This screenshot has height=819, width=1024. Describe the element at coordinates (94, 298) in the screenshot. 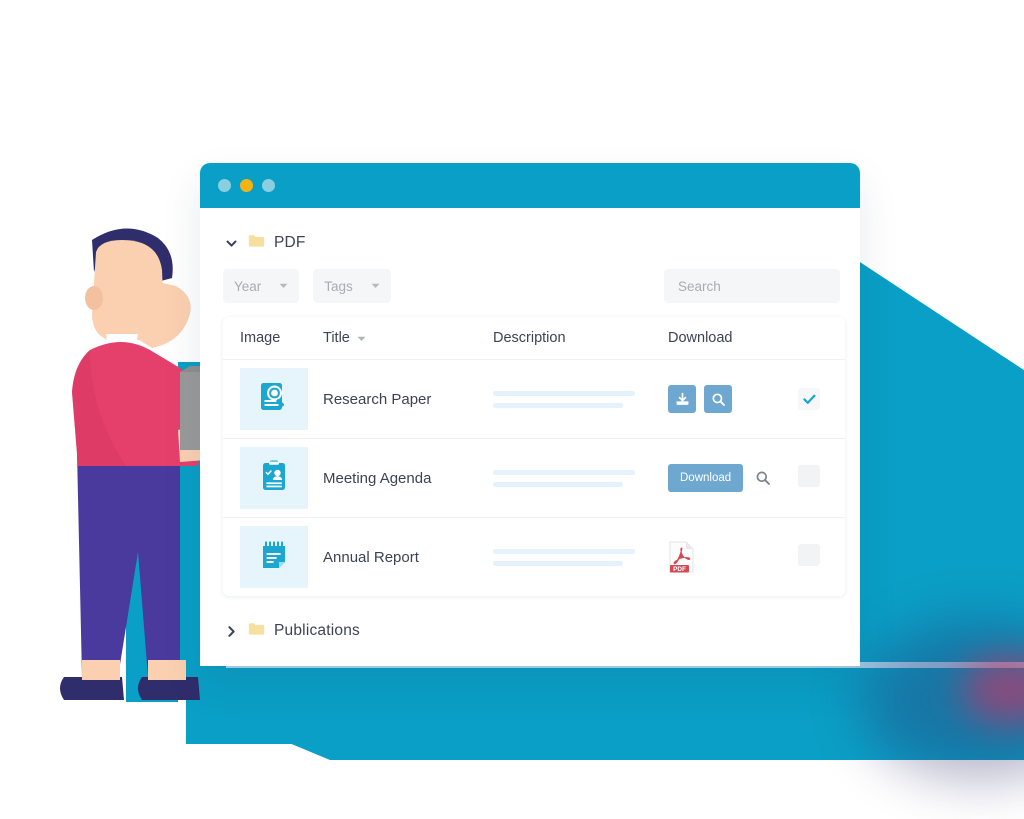

I see `ear` at that location.